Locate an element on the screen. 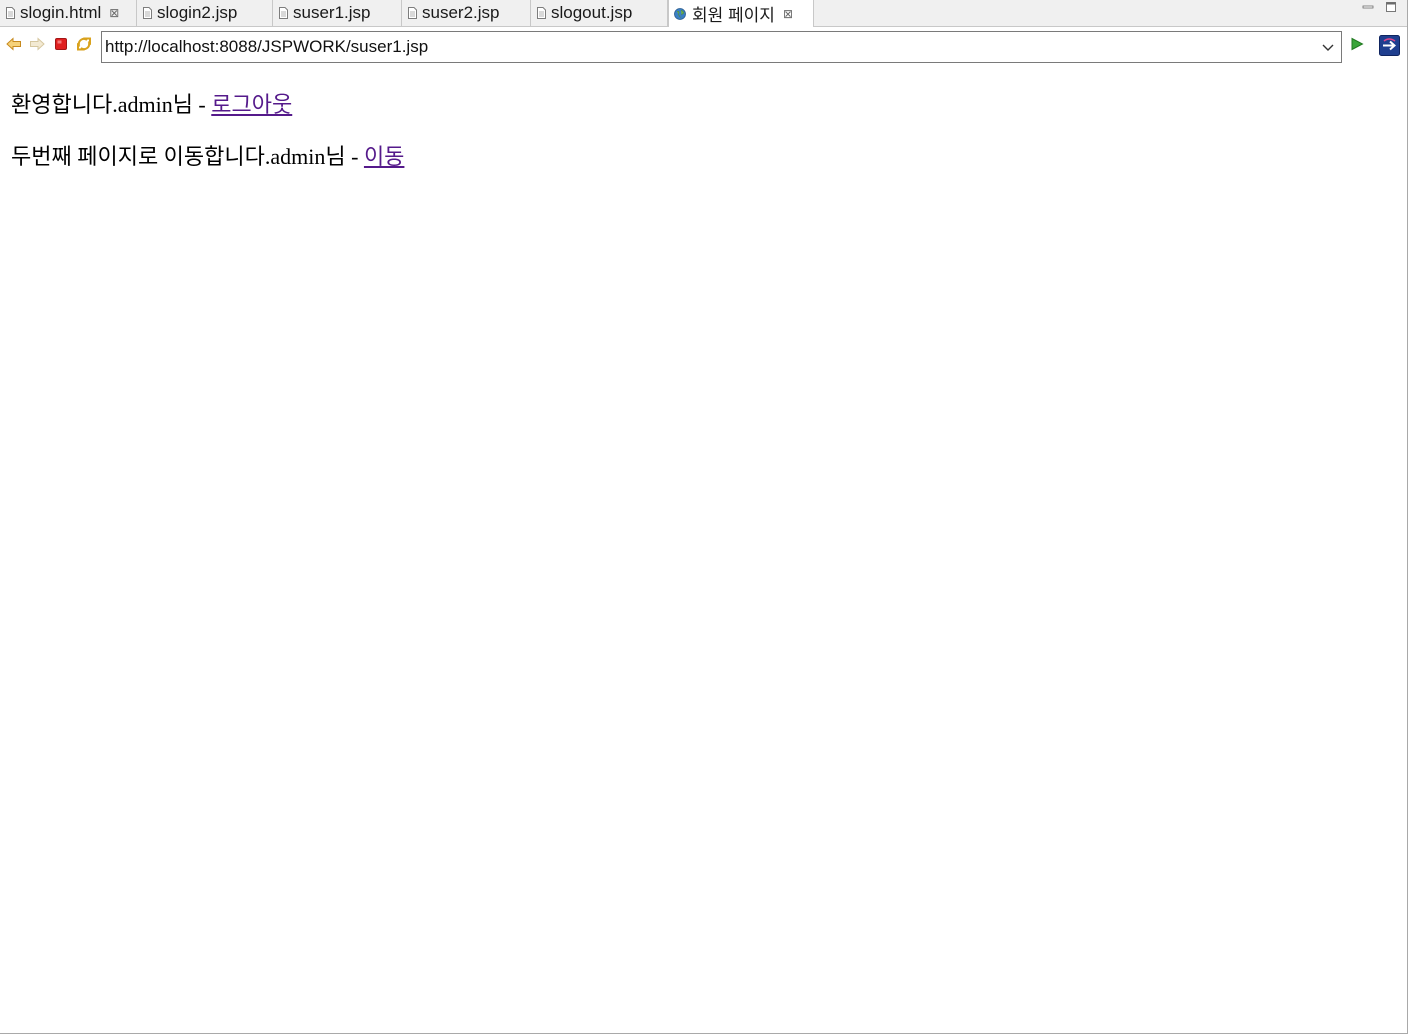 Image resolution: width=1409 pixels, height=1035 pixels. second-page-line: 두번째 페이지로 이동합니다.admin님 - 이동 is located at coordinates (207, 155).